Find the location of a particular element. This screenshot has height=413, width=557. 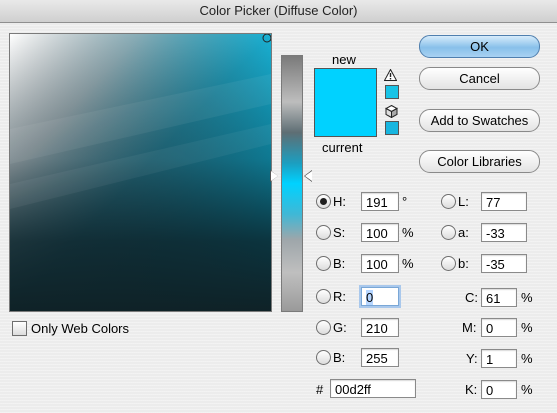

web-safe-swatch is located at coordinates (392, 128).